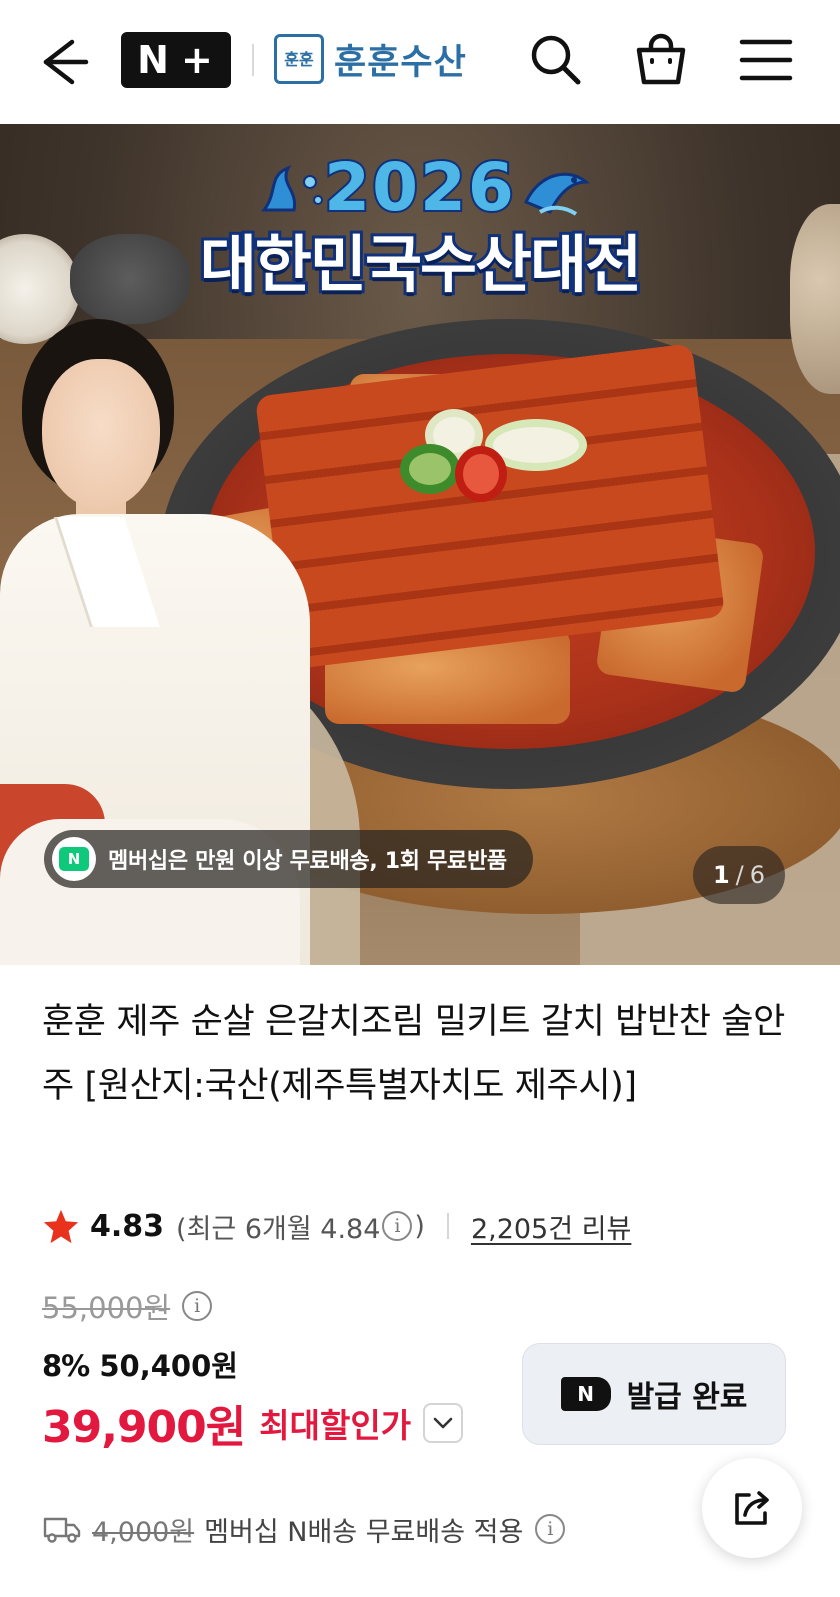  What do you see at coordinates (556, 60) in the screenshot?
I see `search-icon` at bounding box center [556, 60].